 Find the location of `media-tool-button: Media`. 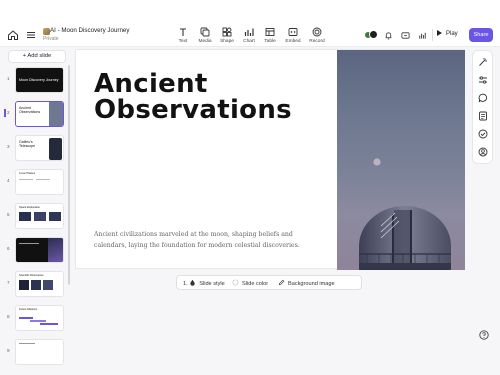

media-tool-button: Media is located at coordinates (205, 36).